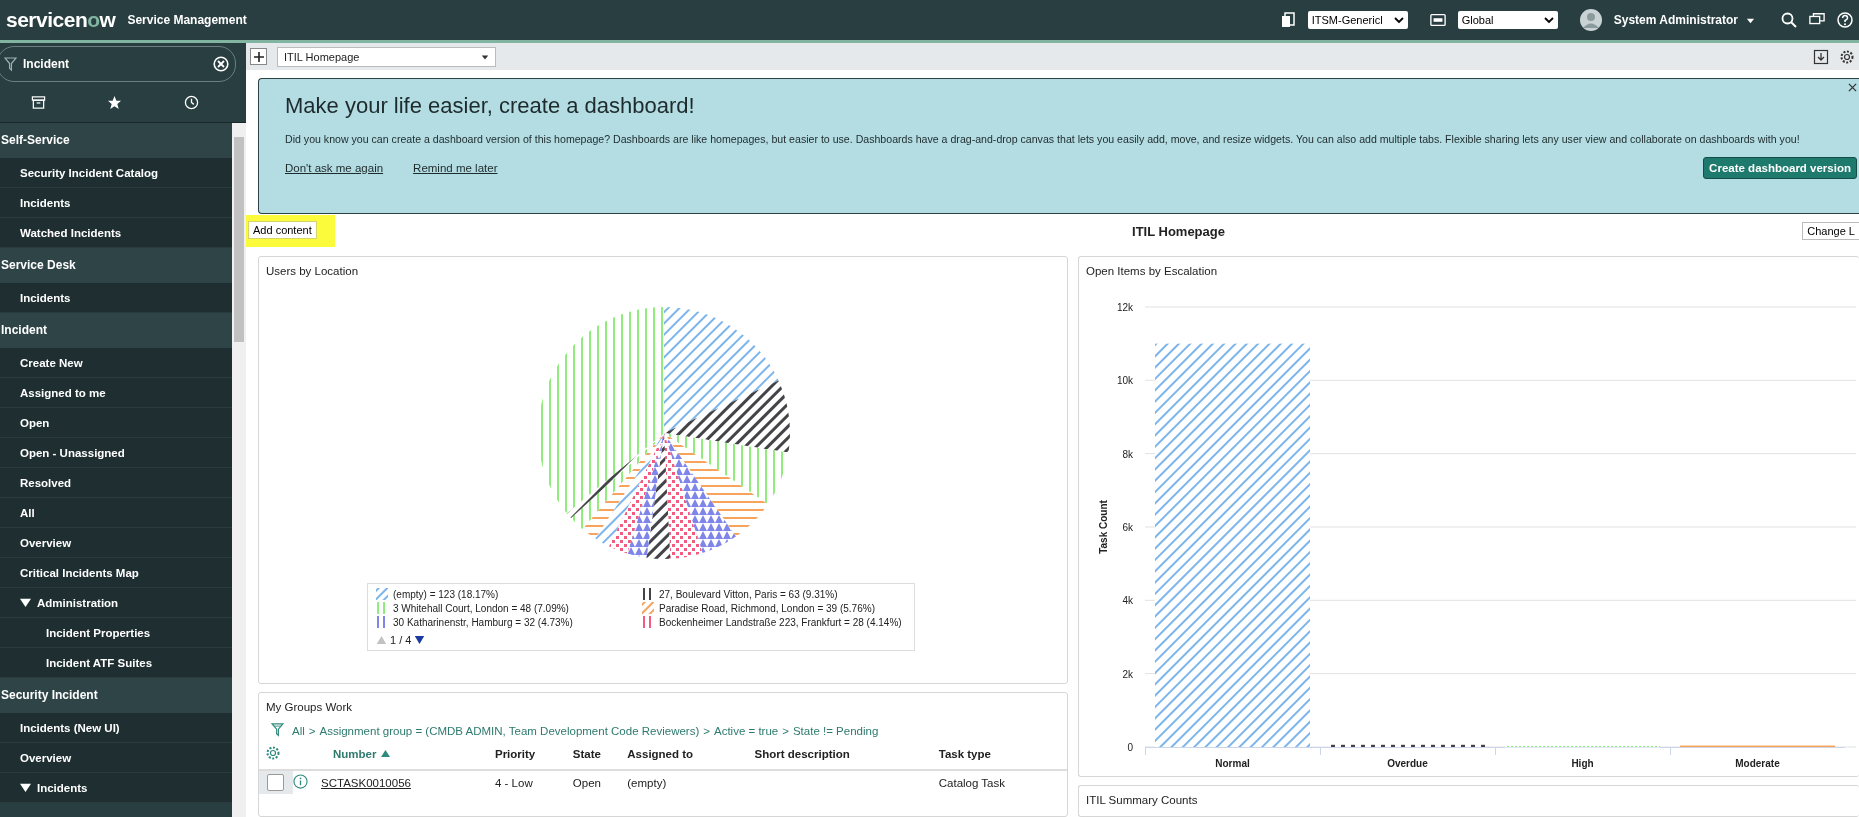  I want to click on add-button, so click(258, 56).